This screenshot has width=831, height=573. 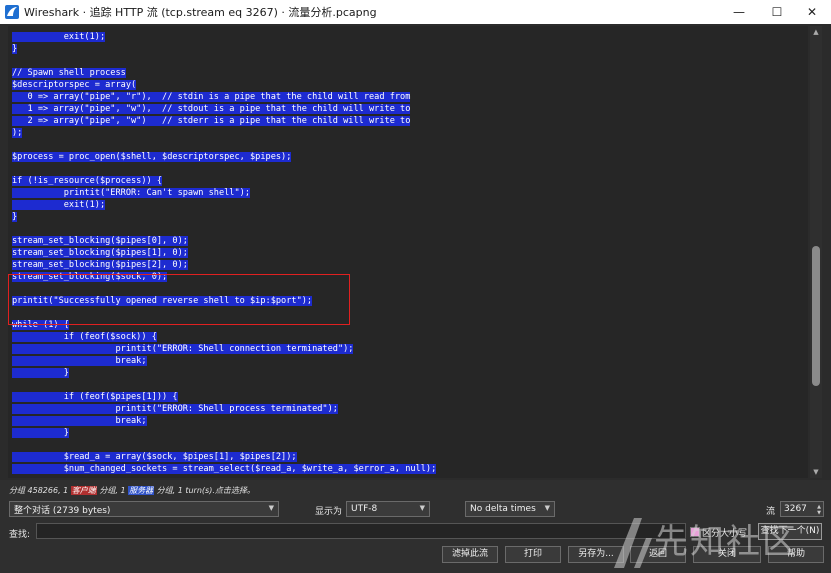 What do you see at coordinates (74, 85) in the screenshot?
I see `code-line-text: $descriptorspec = array(` at bounding box center [74, 85].